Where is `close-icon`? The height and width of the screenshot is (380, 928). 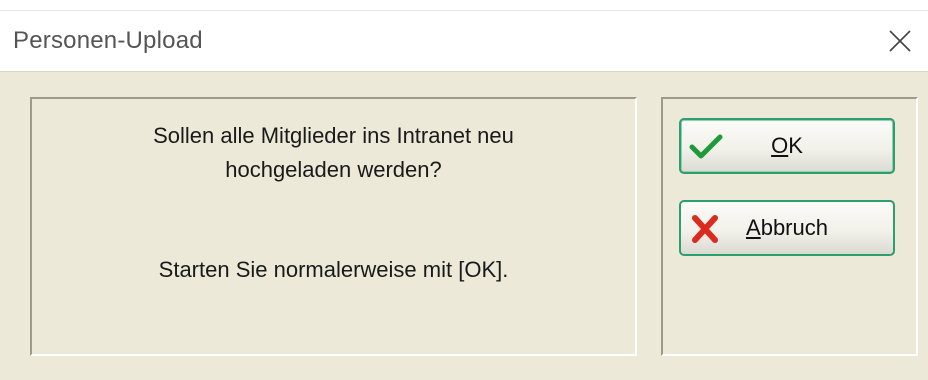
close-icon is located at coordinates (900, 41).